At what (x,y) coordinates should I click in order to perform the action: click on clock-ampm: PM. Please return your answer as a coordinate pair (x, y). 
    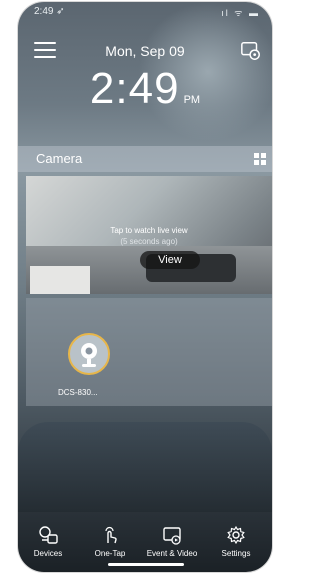
    Looking at the image, I should click on (192, 100).